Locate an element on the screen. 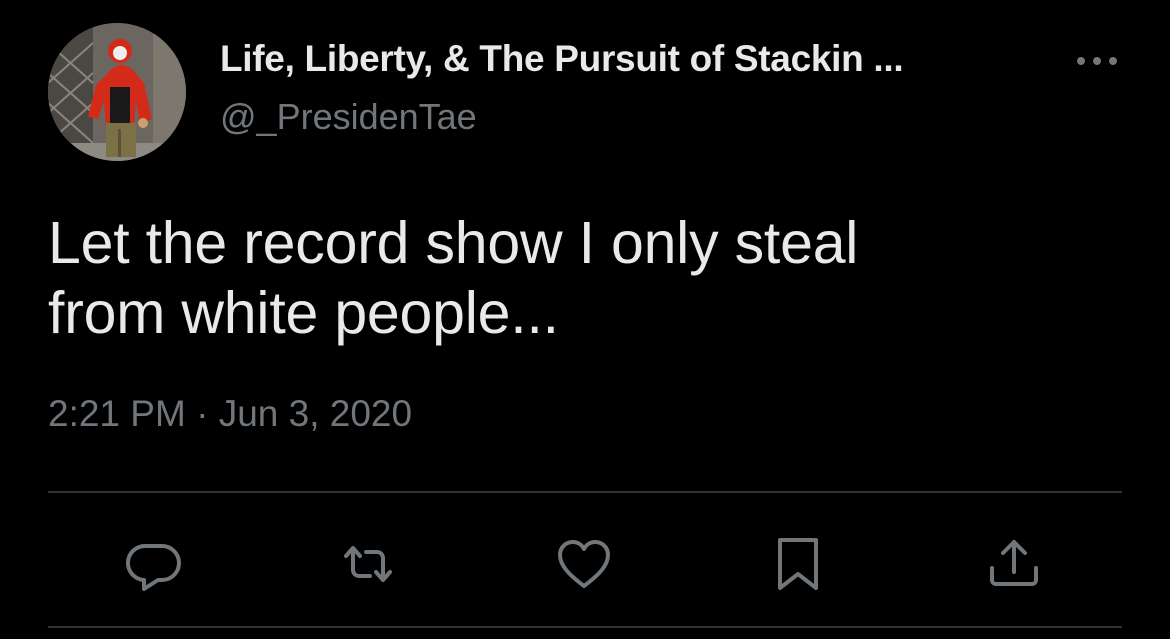  tweet-text-line: Let the record show I only steal is located at coordinates (453, 243).